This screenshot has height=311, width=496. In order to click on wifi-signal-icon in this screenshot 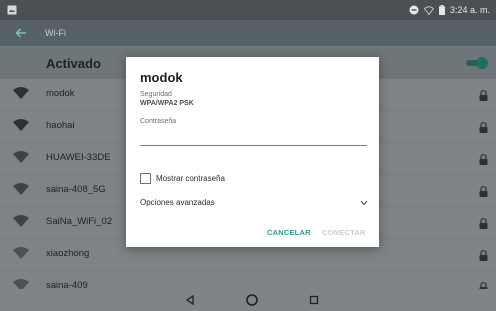, I will do `click(428, 10)`.